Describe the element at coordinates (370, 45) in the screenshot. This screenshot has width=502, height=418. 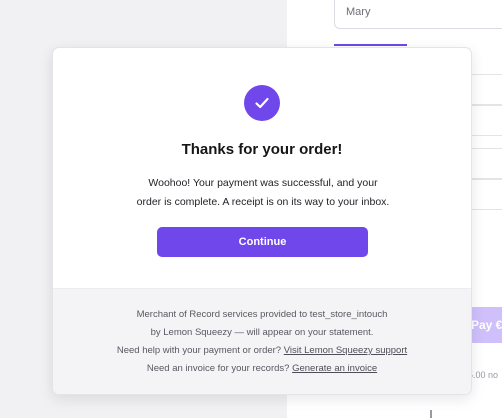
I see `active-tab-indicator` at that location.